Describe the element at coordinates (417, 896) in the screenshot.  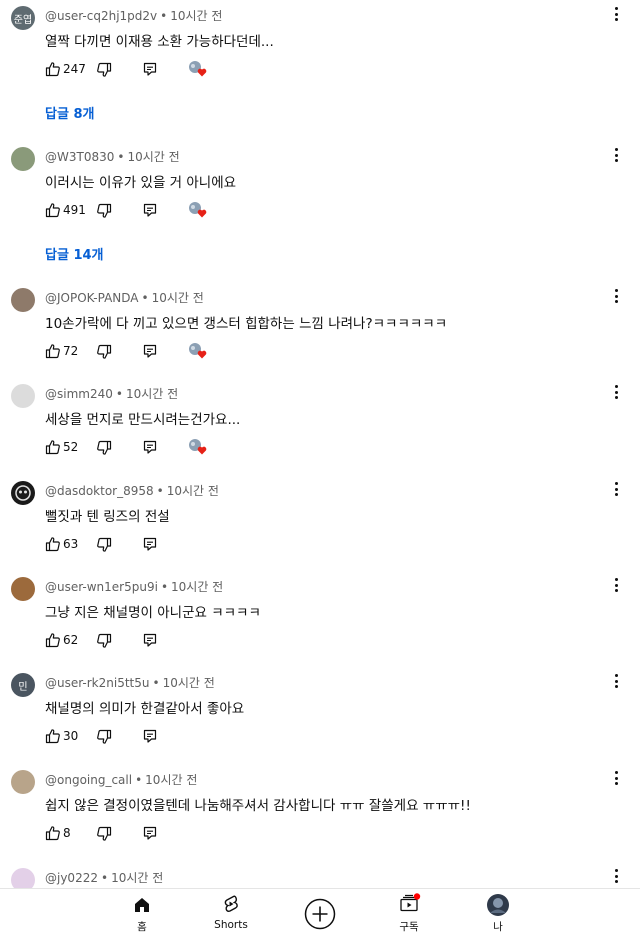
I see `notification-dot` at that location.